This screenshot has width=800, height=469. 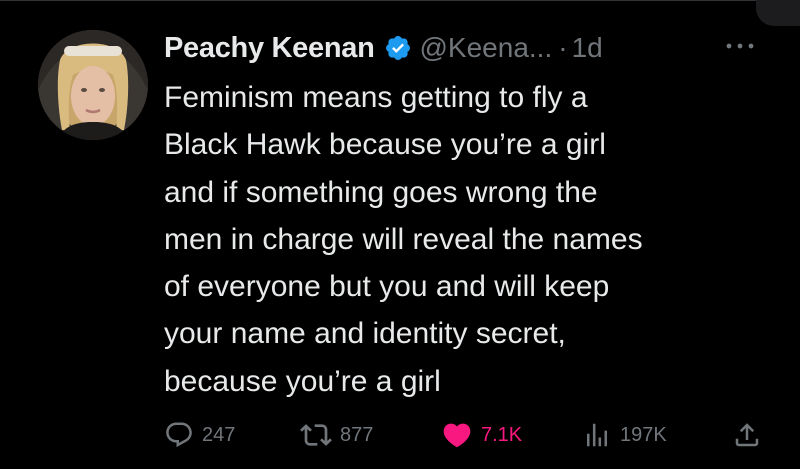 What do you see at coordinates (778, 13) in the screenshot?
I see `corner-overlay` at bounding box center [778, 13].